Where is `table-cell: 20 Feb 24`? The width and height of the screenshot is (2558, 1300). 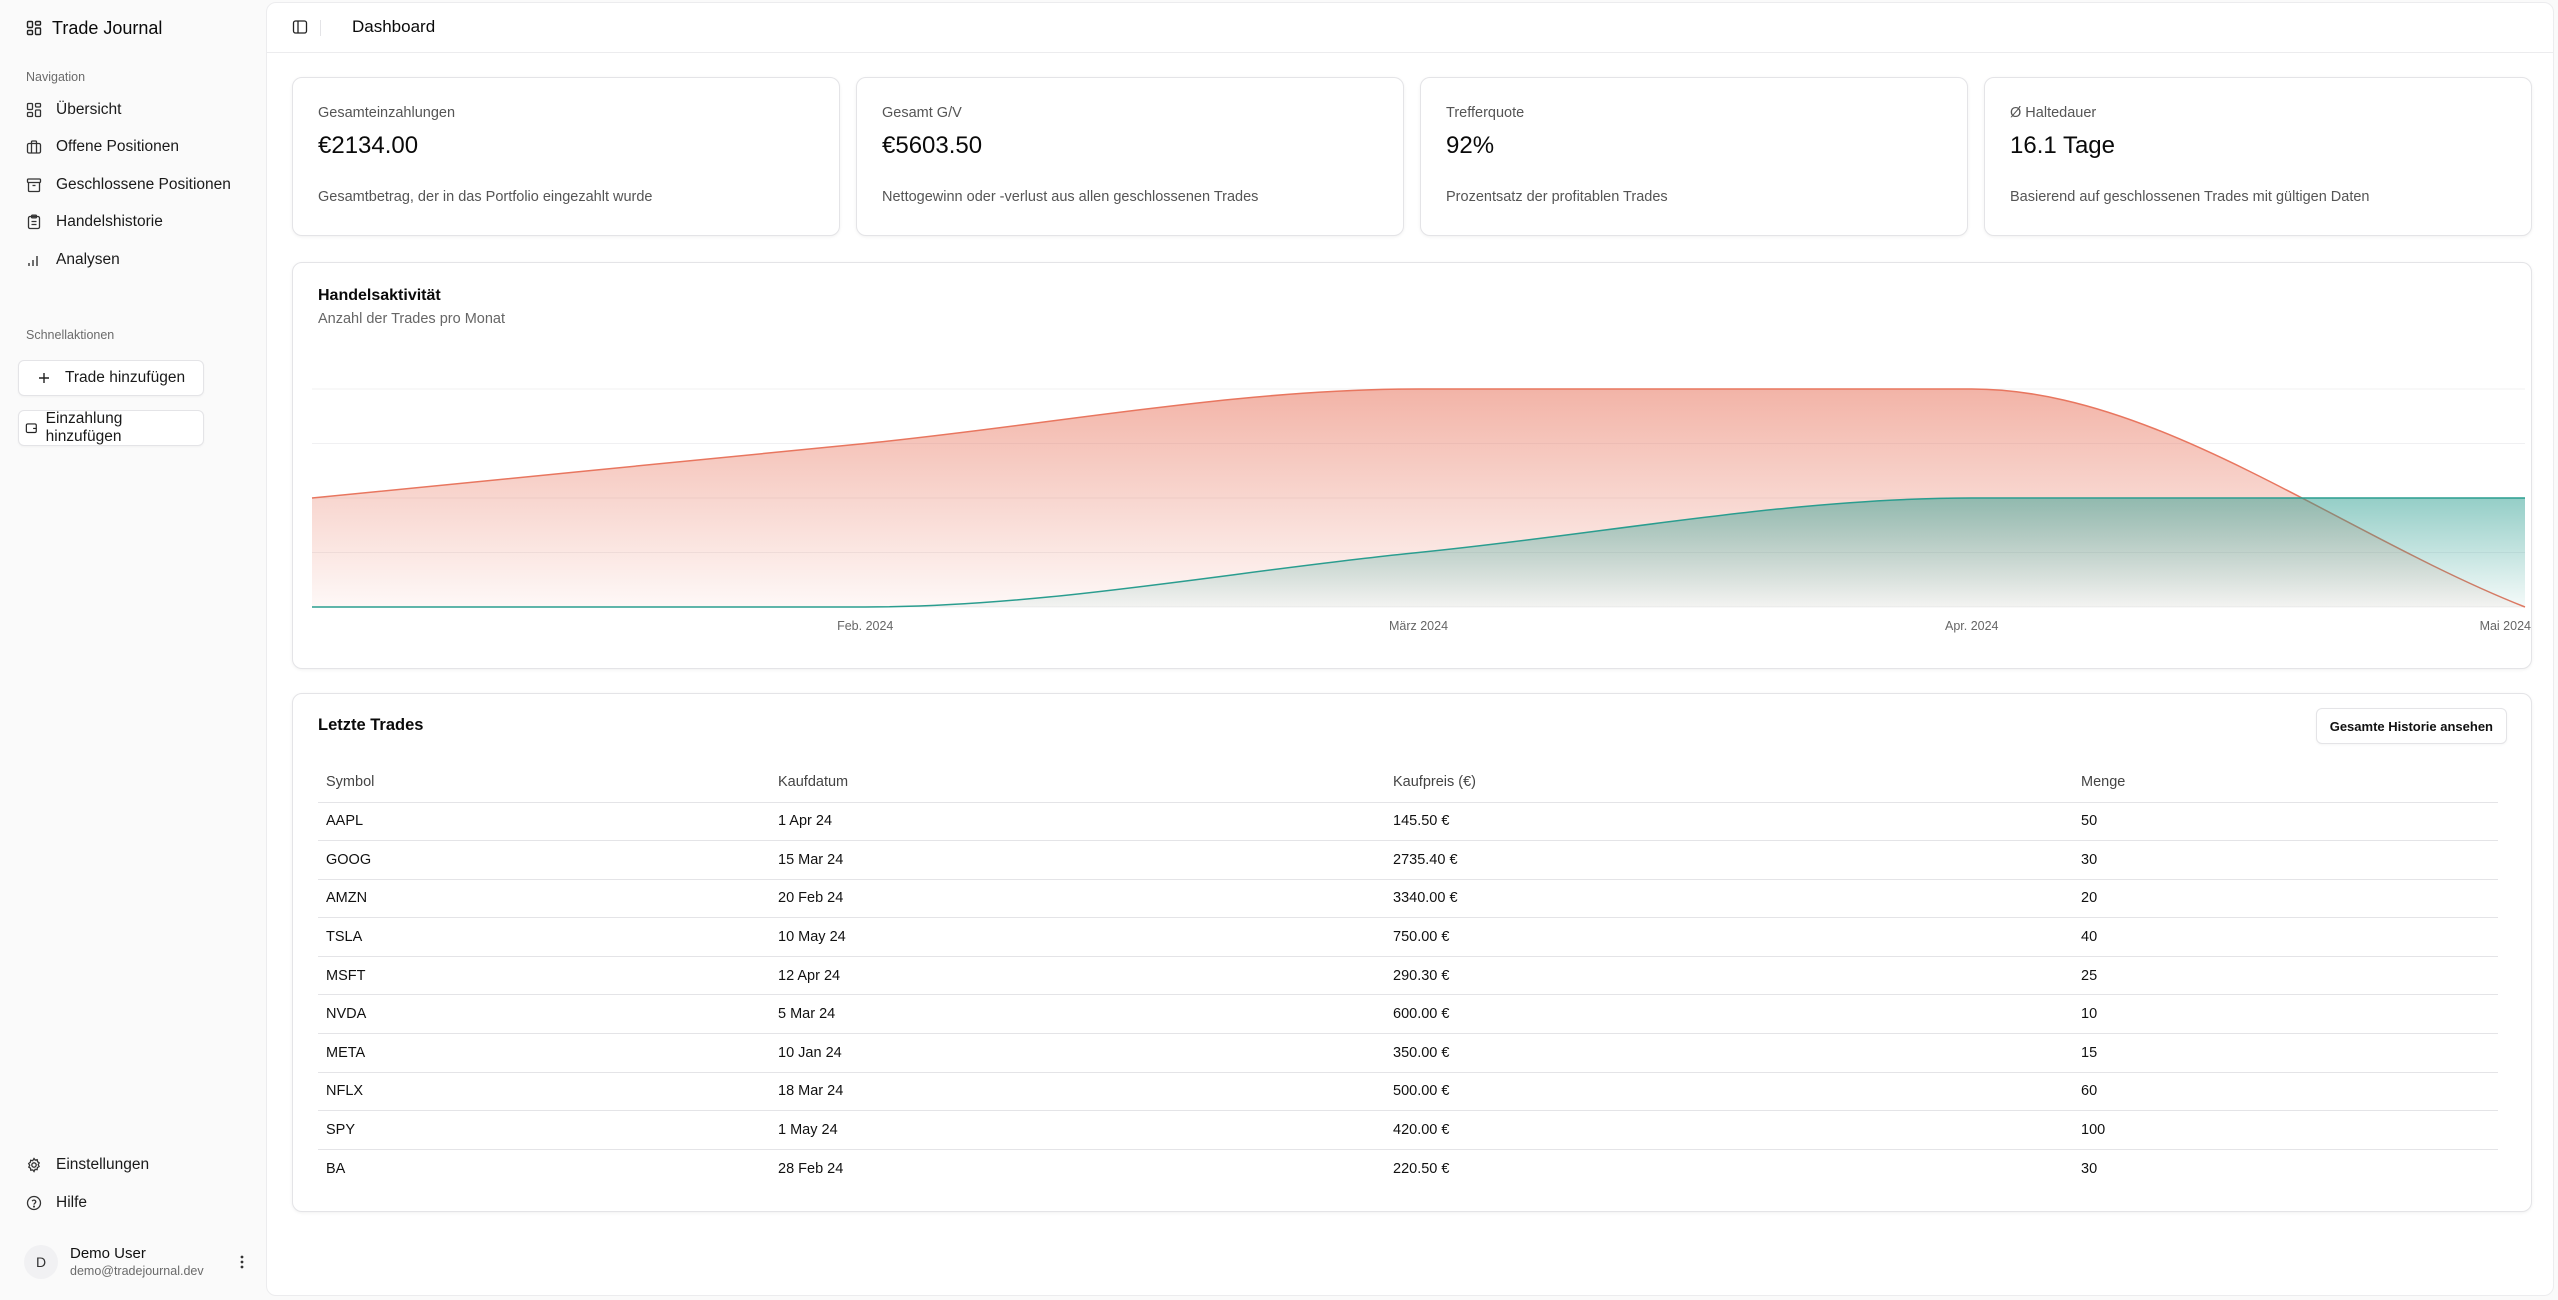 table-cell: 20 Feb 24 is located at coordinates (1077, 899).